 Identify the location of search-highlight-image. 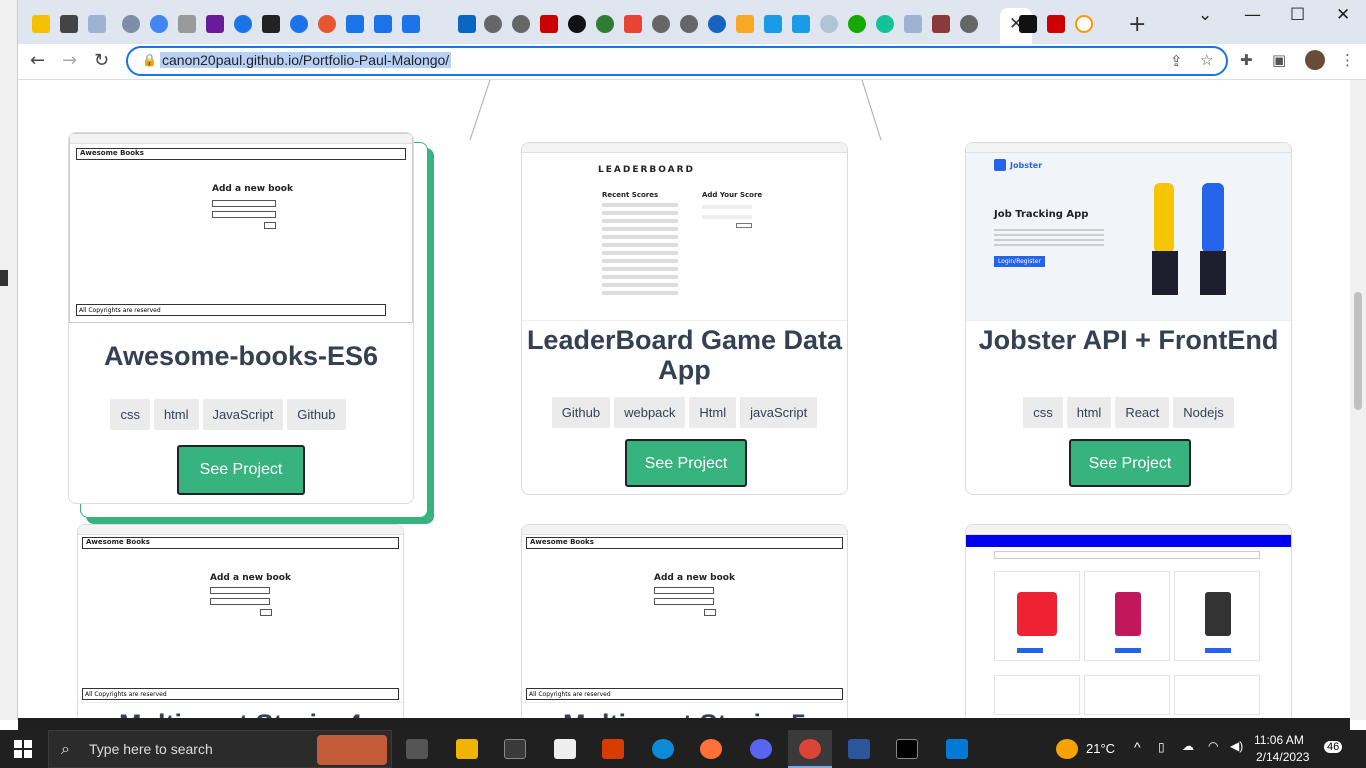
(352, 750).